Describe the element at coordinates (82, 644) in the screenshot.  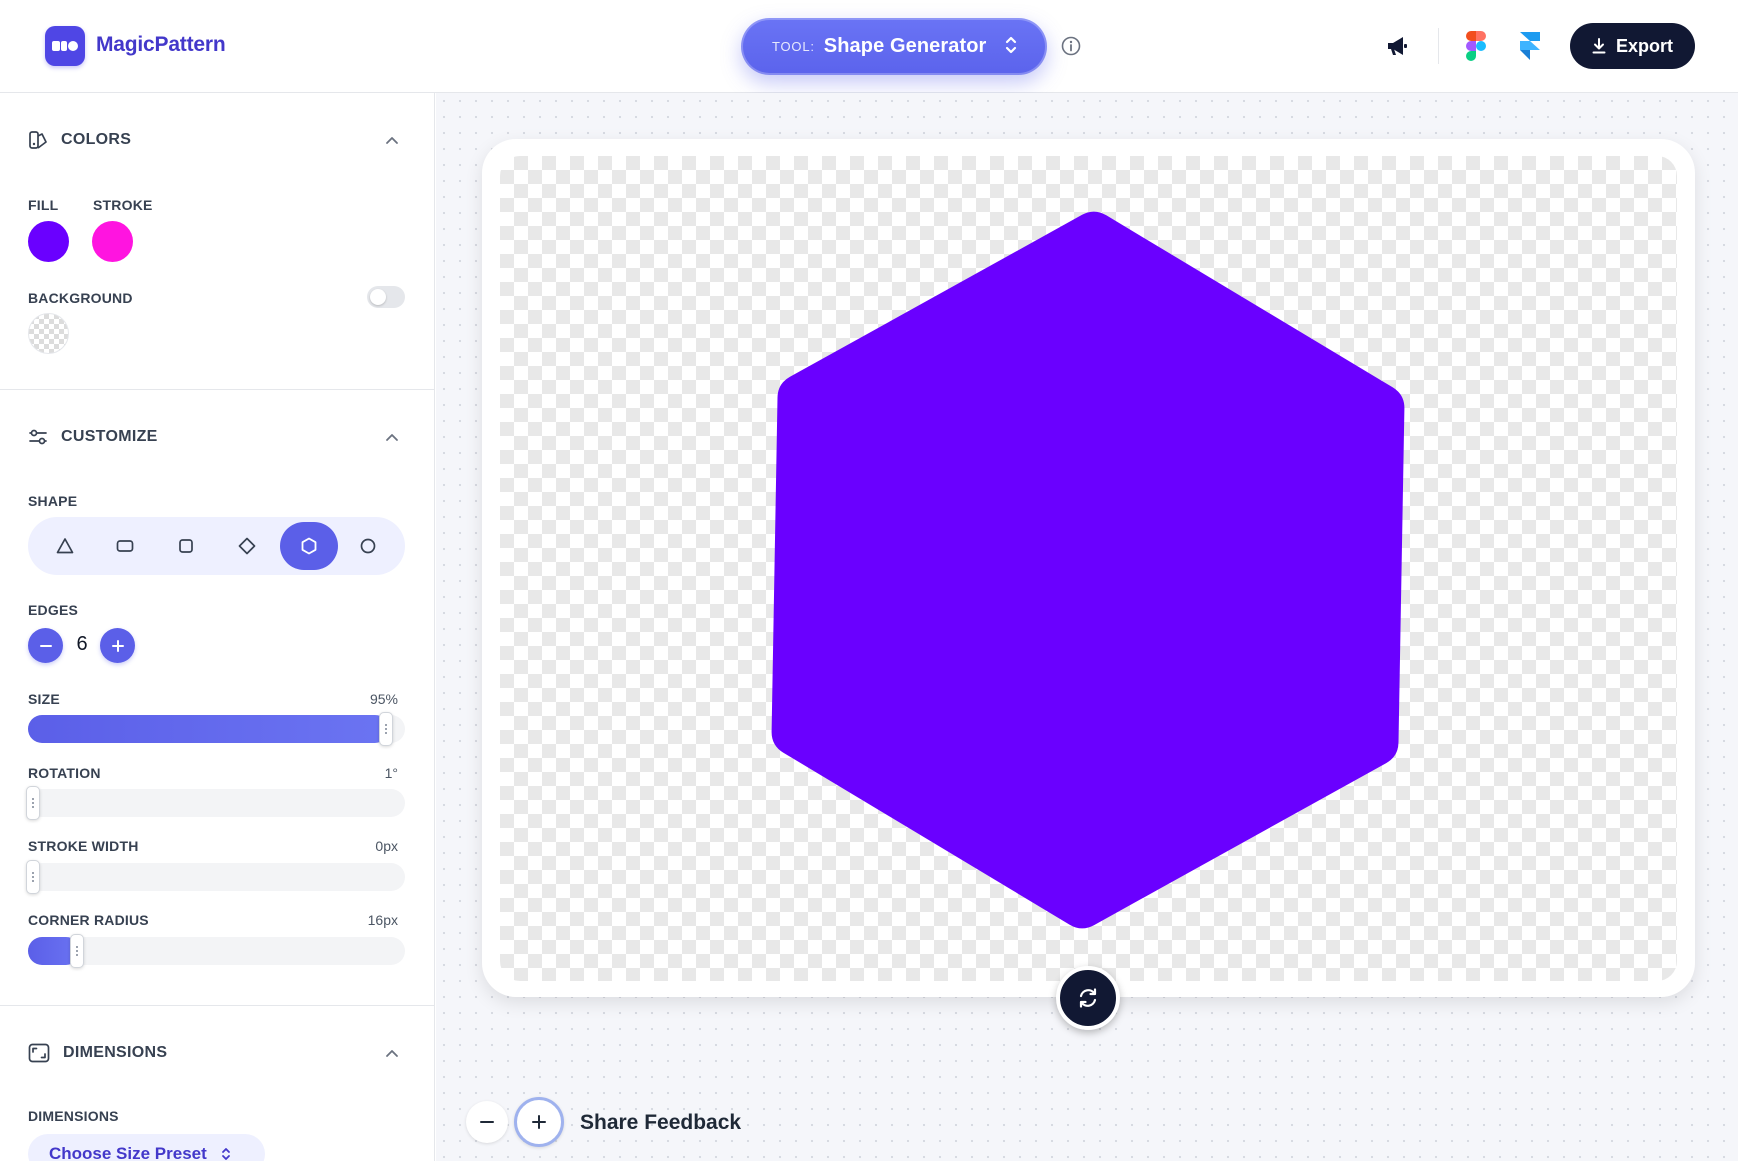
I see `edges-value: 6` at that location.